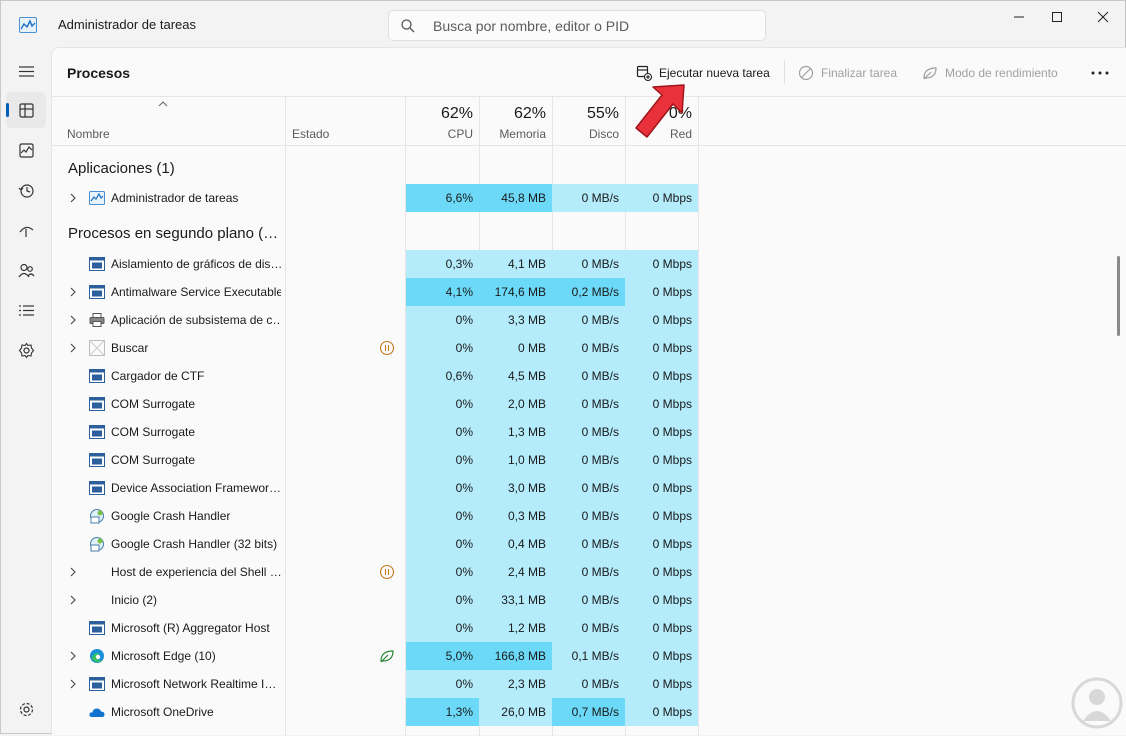 Image resolution: width=1126 pixels, height=736 pixels. What do you see at coordinates (515, 404) in the screenshot?
I see `memory-cell: 2,0 MB` at bounding box center [515, 404].